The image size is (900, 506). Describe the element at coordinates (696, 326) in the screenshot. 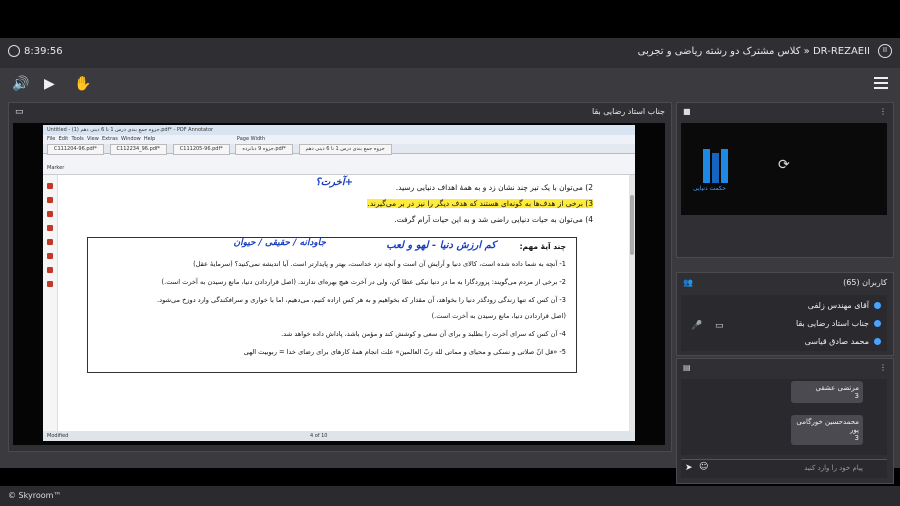

I see `microphone-icon: 🎤` at that location.